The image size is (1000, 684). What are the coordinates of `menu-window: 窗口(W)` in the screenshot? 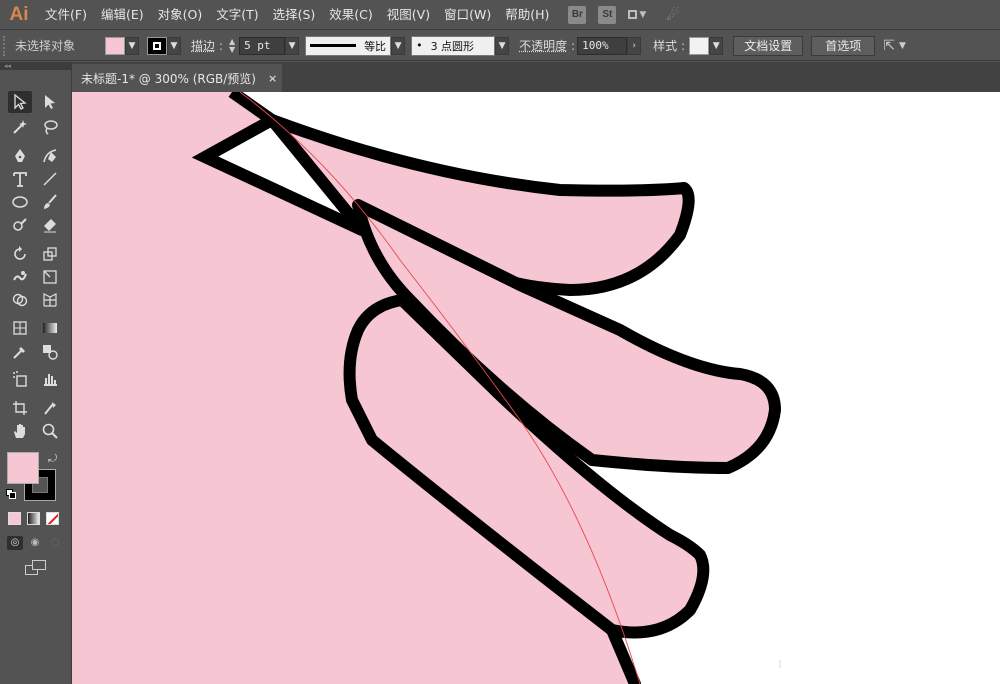 It's located at (467, 15).